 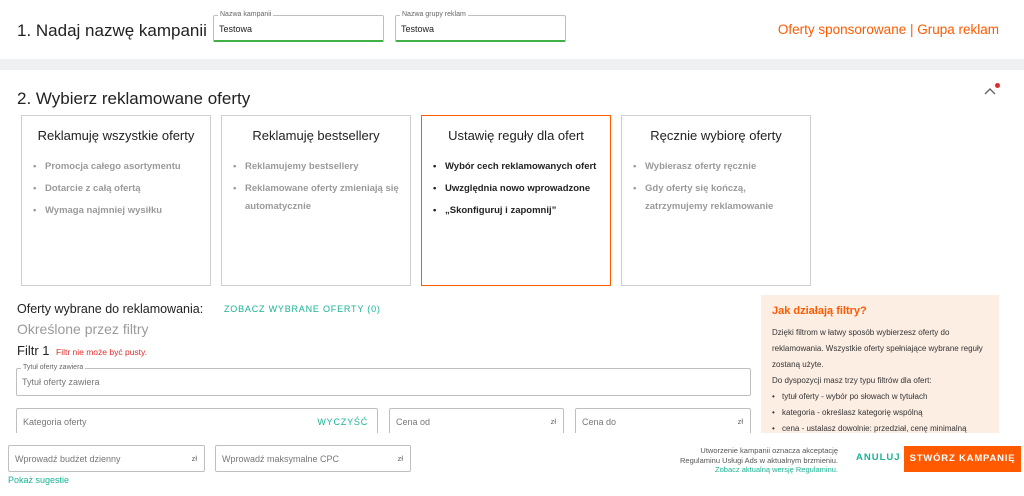 What do you see at coordinates (102, 352) in the screenshot?
I see `filter-error-message: Filtr nie może być pusty.` at bounding box center [102, 352].